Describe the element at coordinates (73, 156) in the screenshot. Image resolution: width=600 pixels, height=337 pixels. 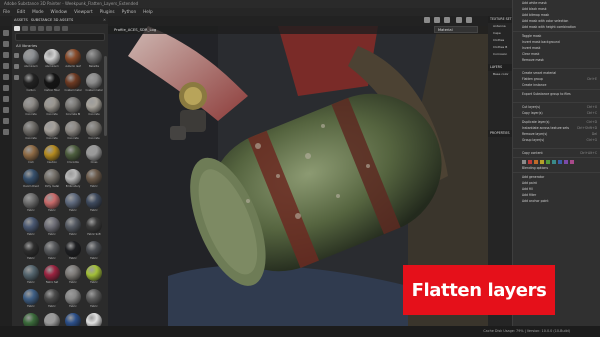
I see `material-thumbnail: Crocodile` at that location.